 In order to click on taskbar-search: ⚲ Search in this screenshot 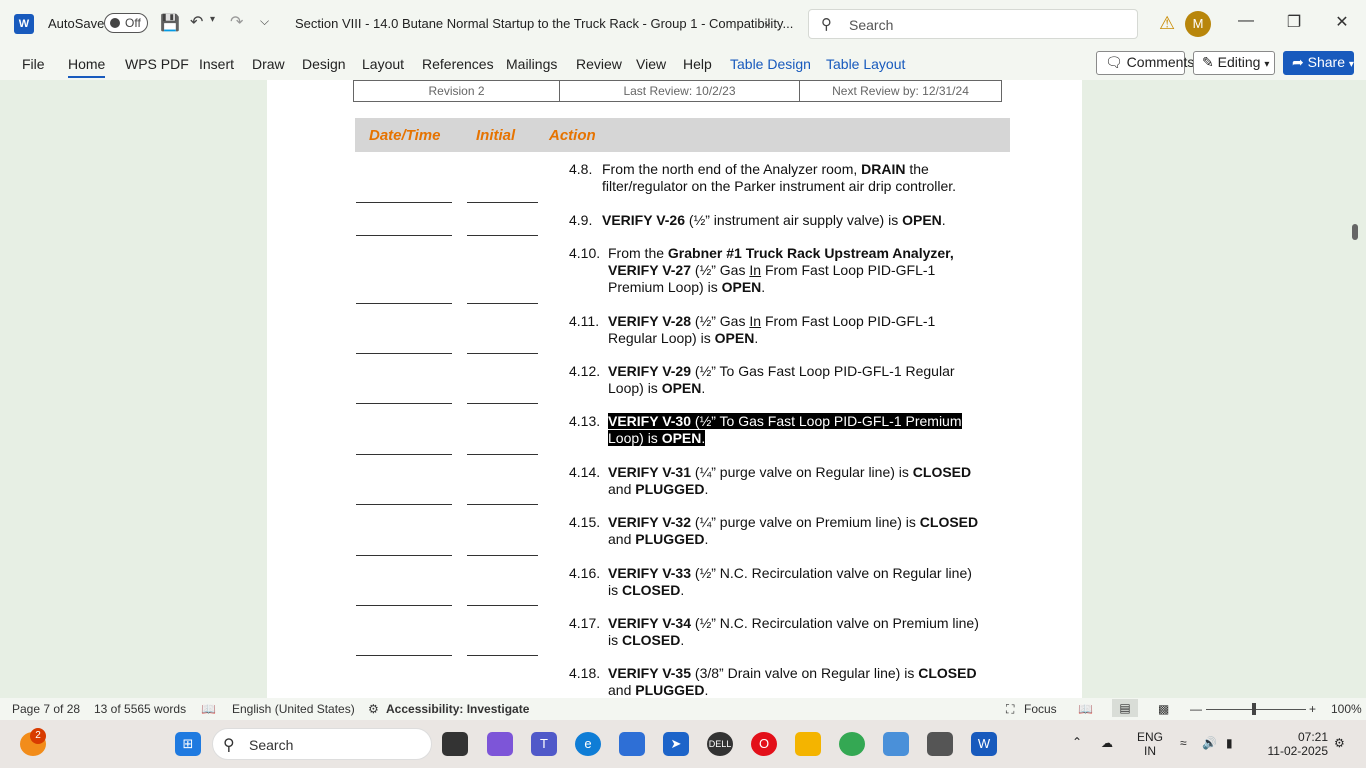, I will do `click(322, 744)`.